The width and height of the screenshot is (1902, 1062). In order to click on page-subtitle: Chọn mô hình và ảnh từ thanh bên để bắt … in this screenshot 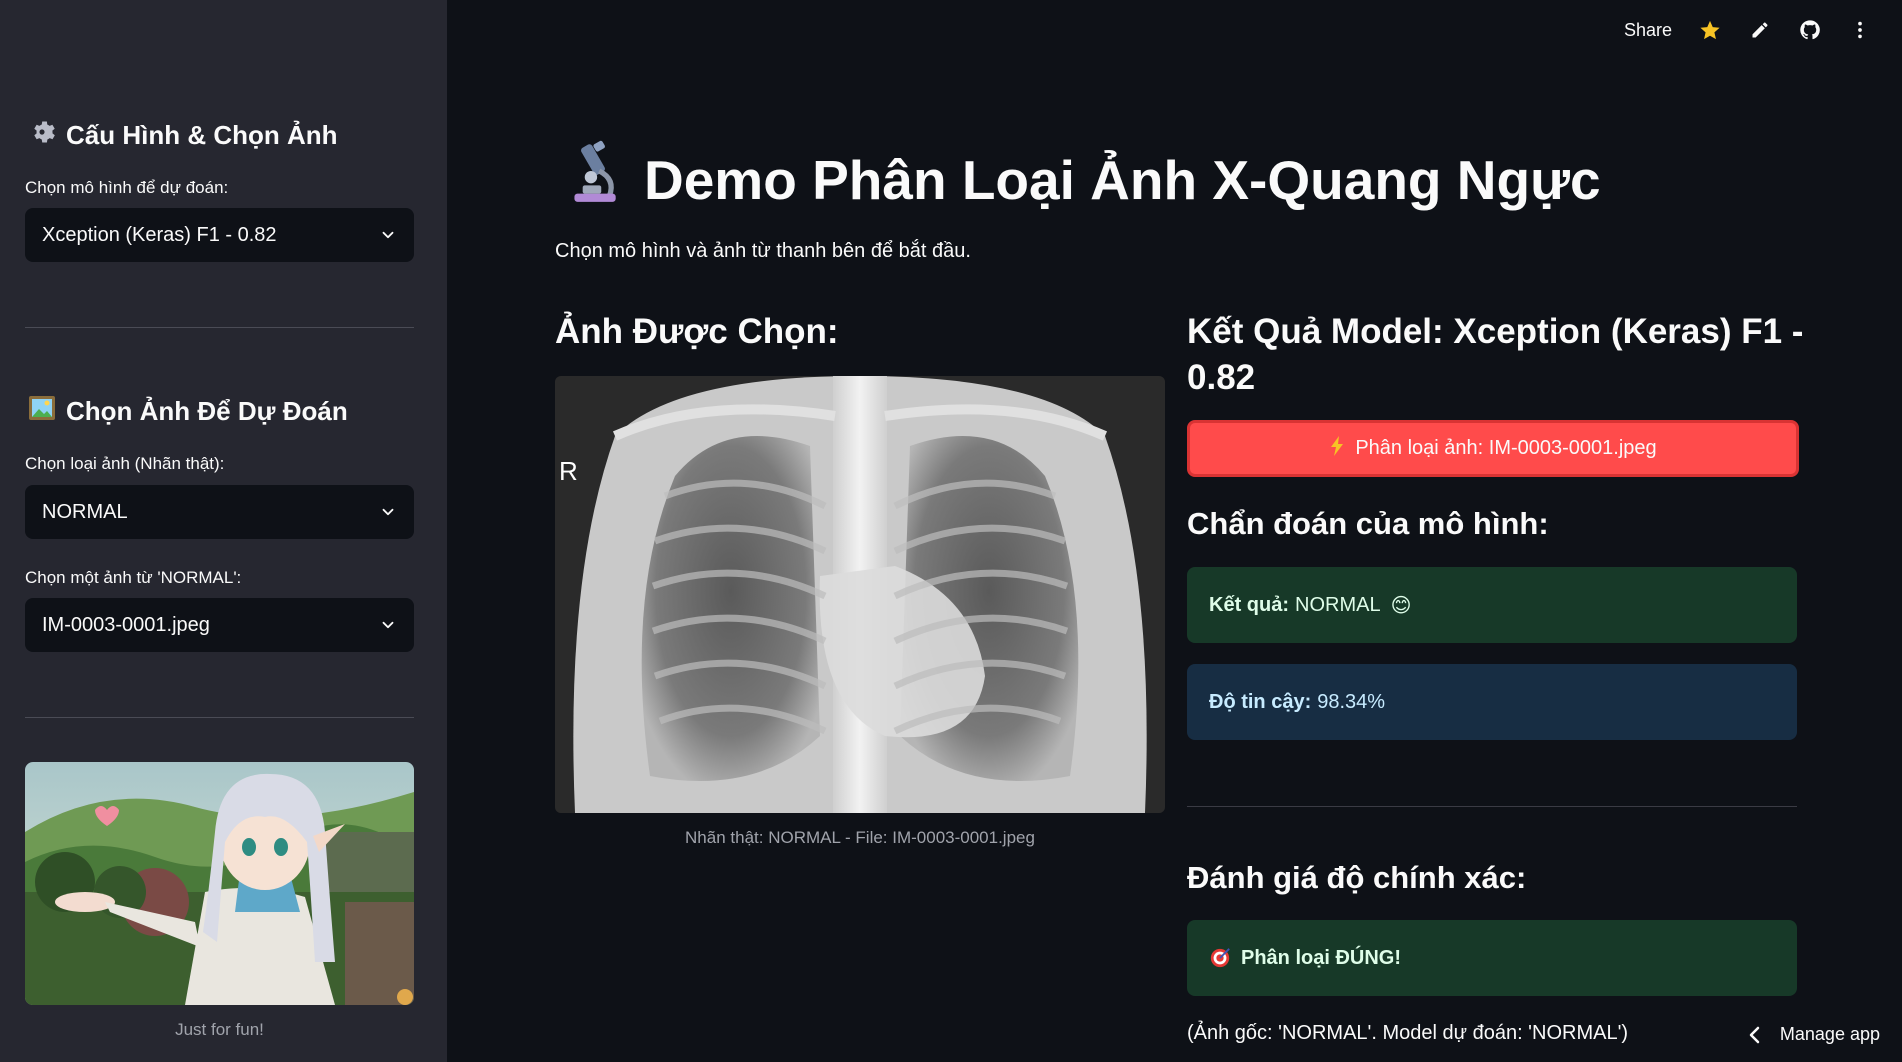, I will do `click(763, 251)`.